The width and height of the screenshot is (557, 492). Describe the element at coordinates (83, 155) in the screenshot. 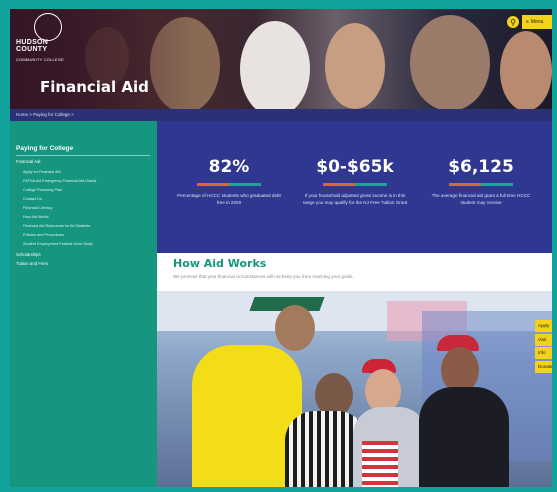

I see `sidebar-divider` at that location.